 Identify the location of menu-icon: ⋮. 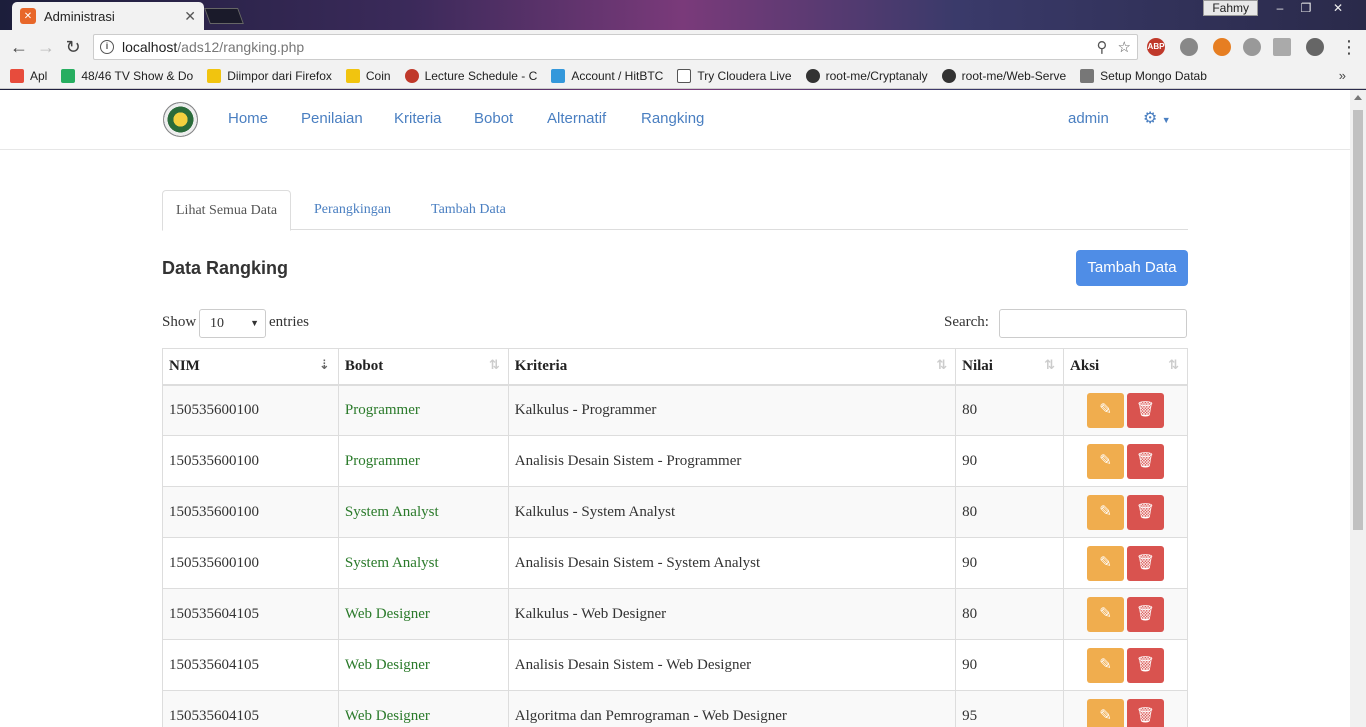
(1349, 47).